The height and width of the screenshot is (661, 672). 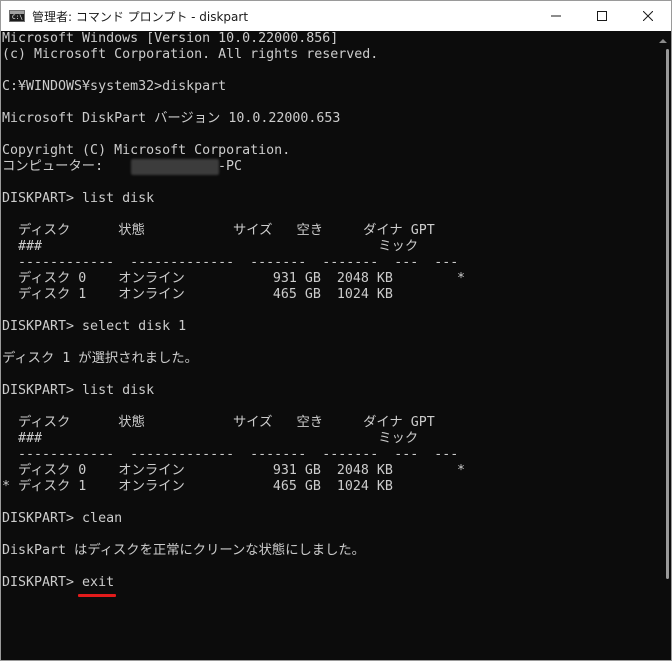 What do you see at coordinates (53, 166) in the screenshot?
I see `console-line: コンピューター:` at bounding box center [53, 166].